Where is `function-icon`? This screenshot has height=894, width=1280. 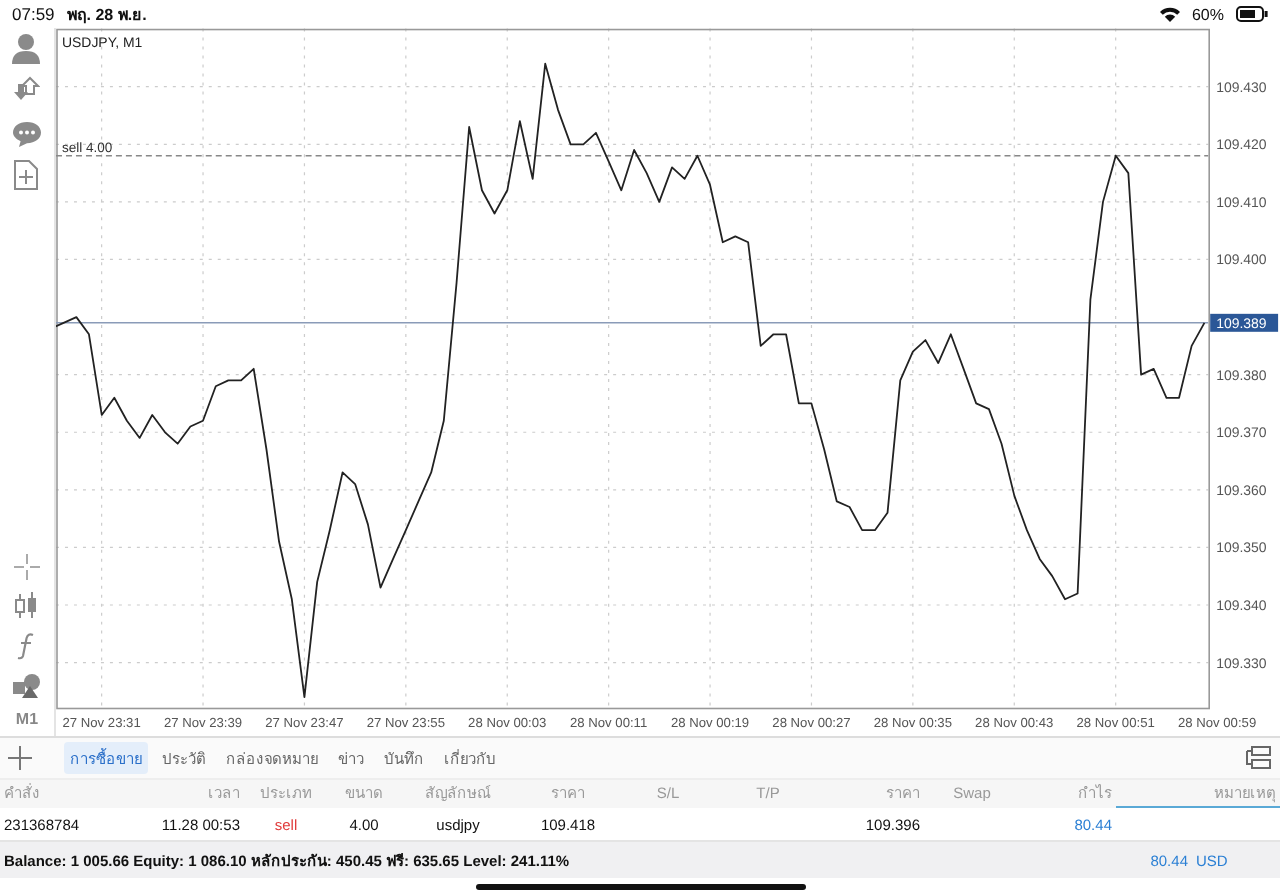
function-icon is located at coordinates (26, 646).